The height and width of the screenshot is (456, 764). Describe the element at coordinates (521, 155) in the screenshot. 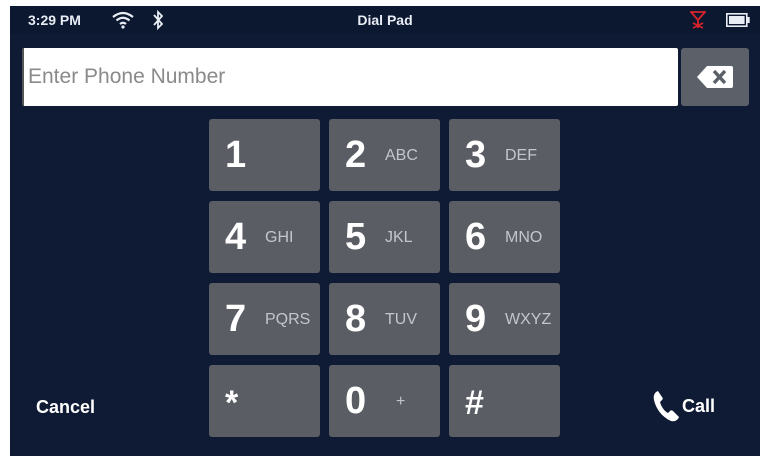

I see `key-letters: DEF` at that location.